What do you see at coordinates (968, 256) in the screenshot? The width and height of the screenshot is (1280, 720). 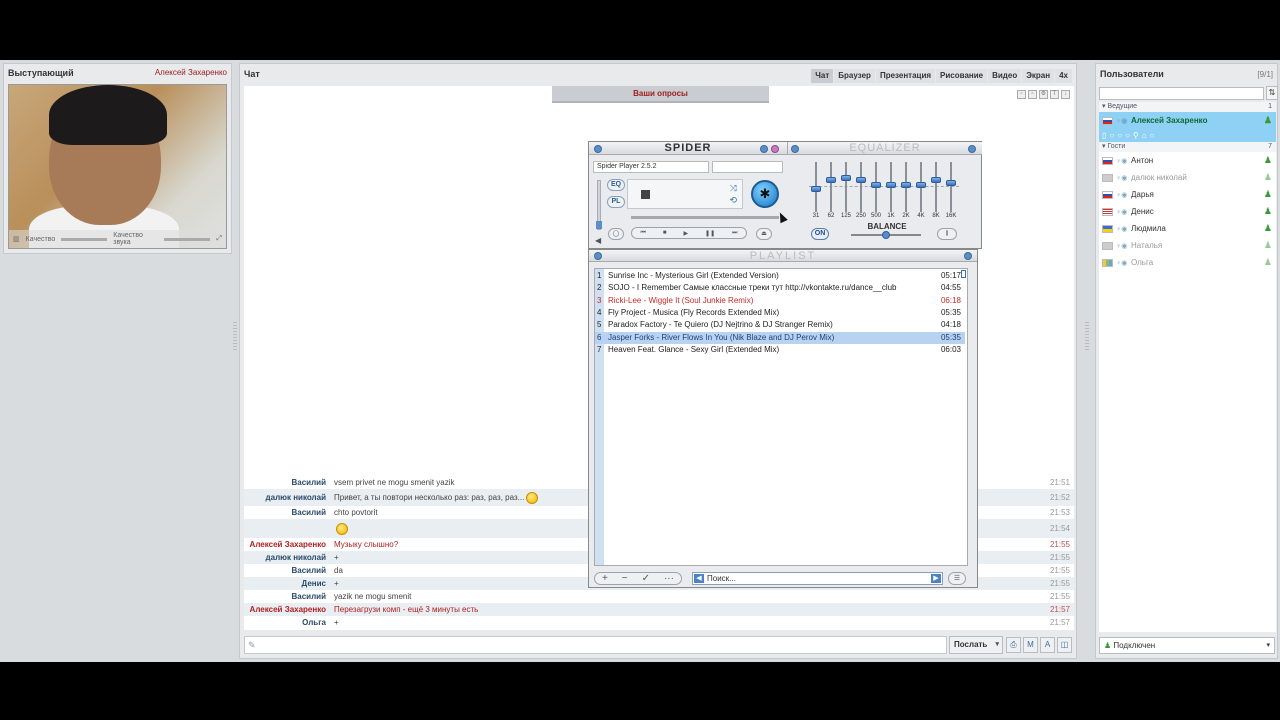 I see `playlist-close-icon` at bounding box center [968, 256].